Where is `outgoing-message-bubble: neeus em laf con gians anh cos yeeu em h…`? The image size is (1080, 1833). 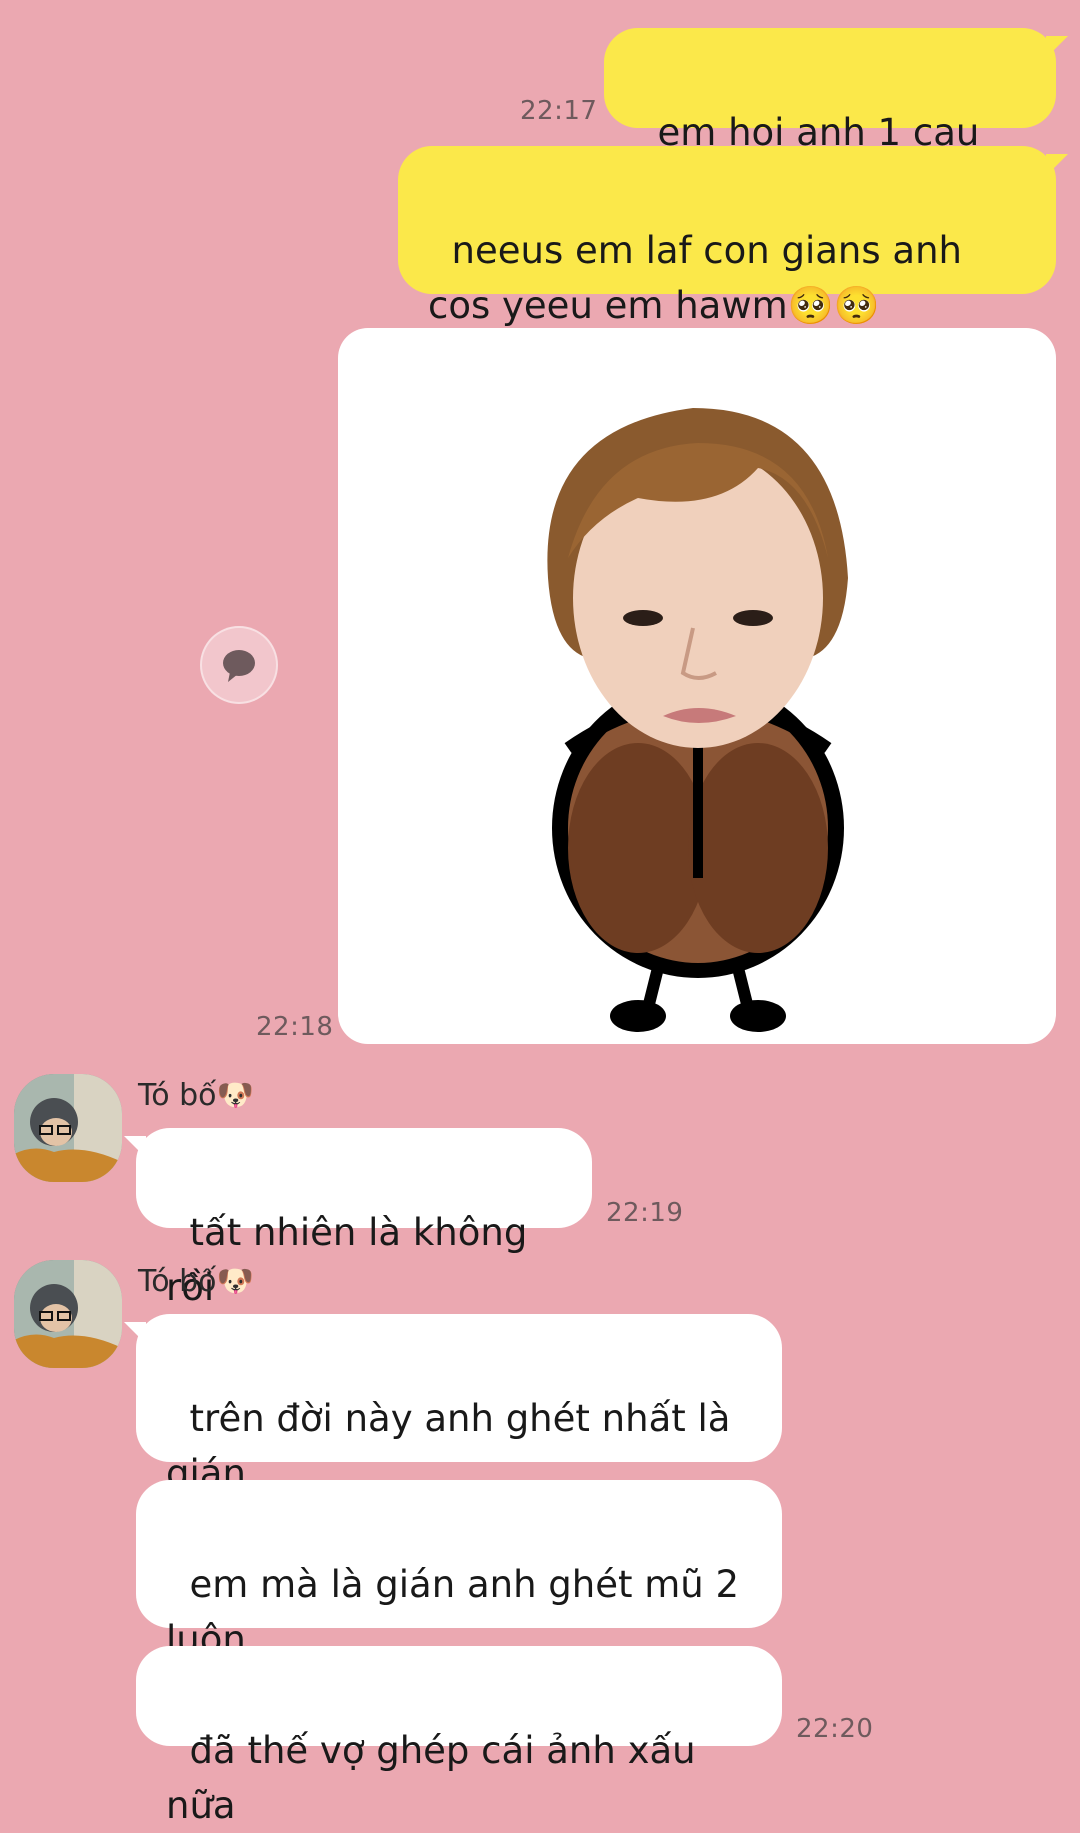 outgoing-message-bubble: neeus em laf con gians anh cos yeeu em h… is located at coordinates (727, 236).